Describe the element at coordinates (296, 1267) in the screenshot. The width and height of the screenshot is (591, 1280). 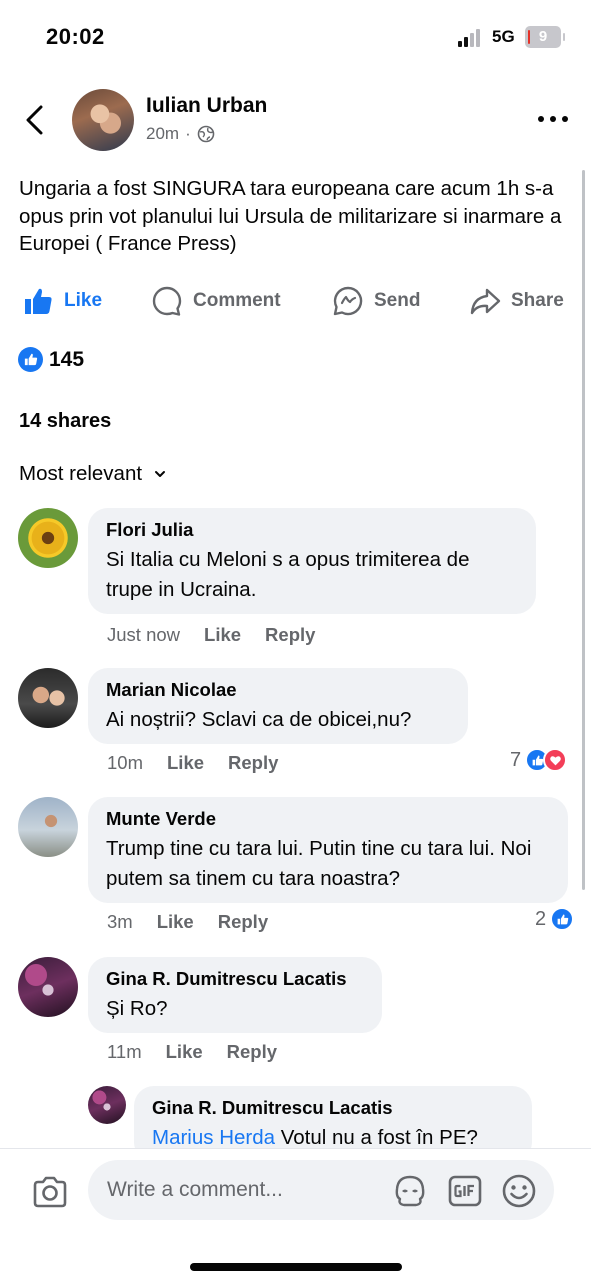
I see `home-indicator` at that location.